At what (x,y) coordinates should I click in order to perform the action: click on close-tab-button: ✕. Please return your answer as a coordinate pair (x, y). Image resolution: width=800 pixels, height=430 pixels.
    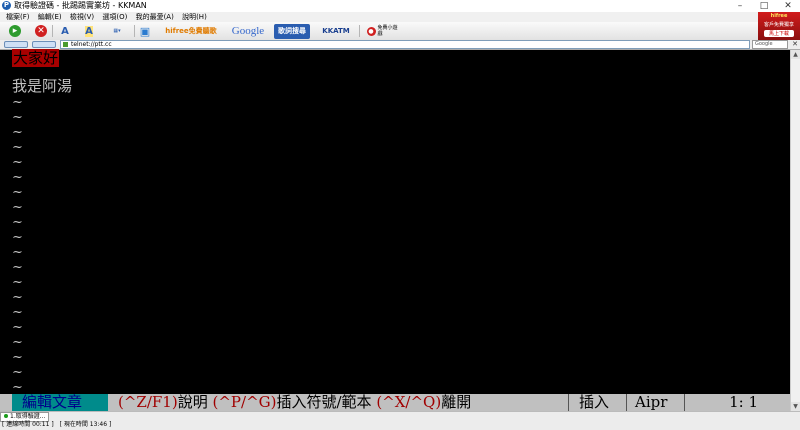
    Looking at the image, I should click on (795, 44).